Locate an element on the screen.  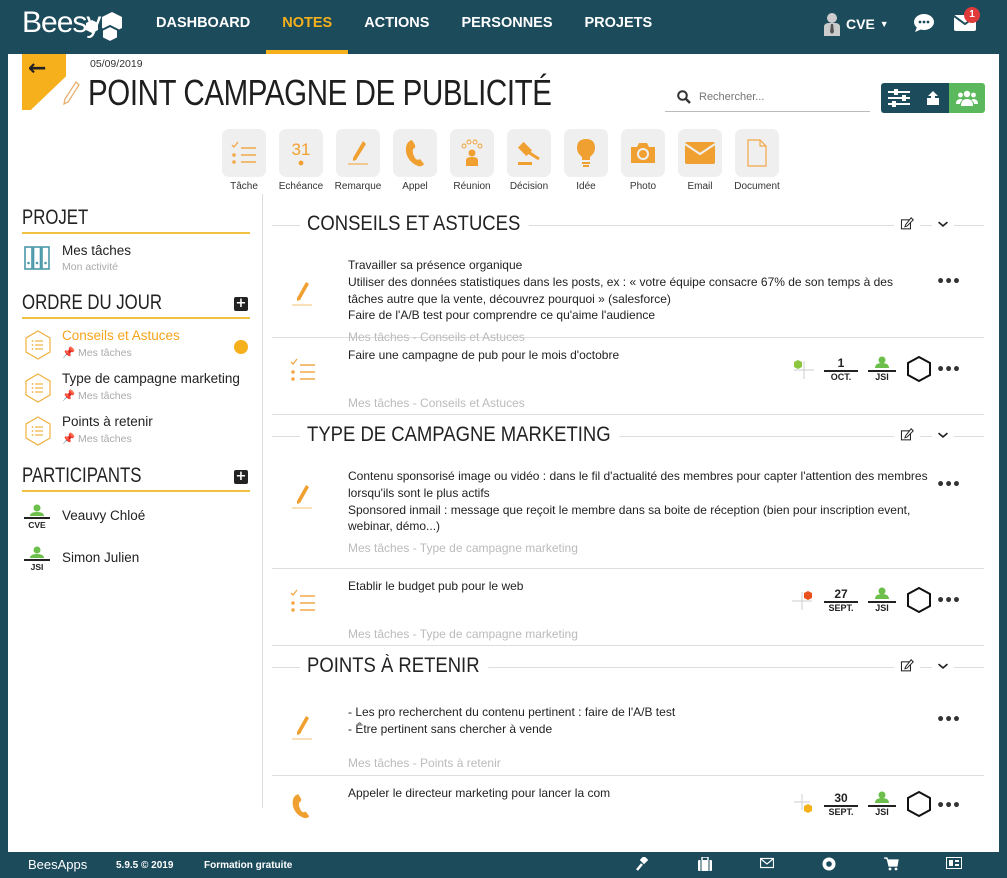
type-label: Appel is located at coordinates (415, 186).